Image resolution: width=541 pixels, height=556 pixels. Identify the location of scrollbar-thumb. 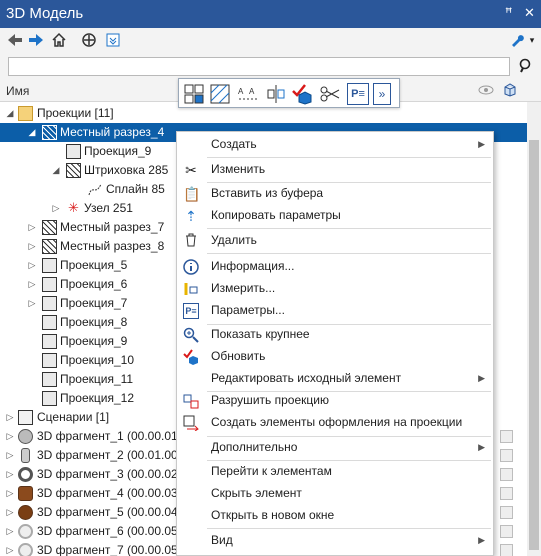
(534, 345).